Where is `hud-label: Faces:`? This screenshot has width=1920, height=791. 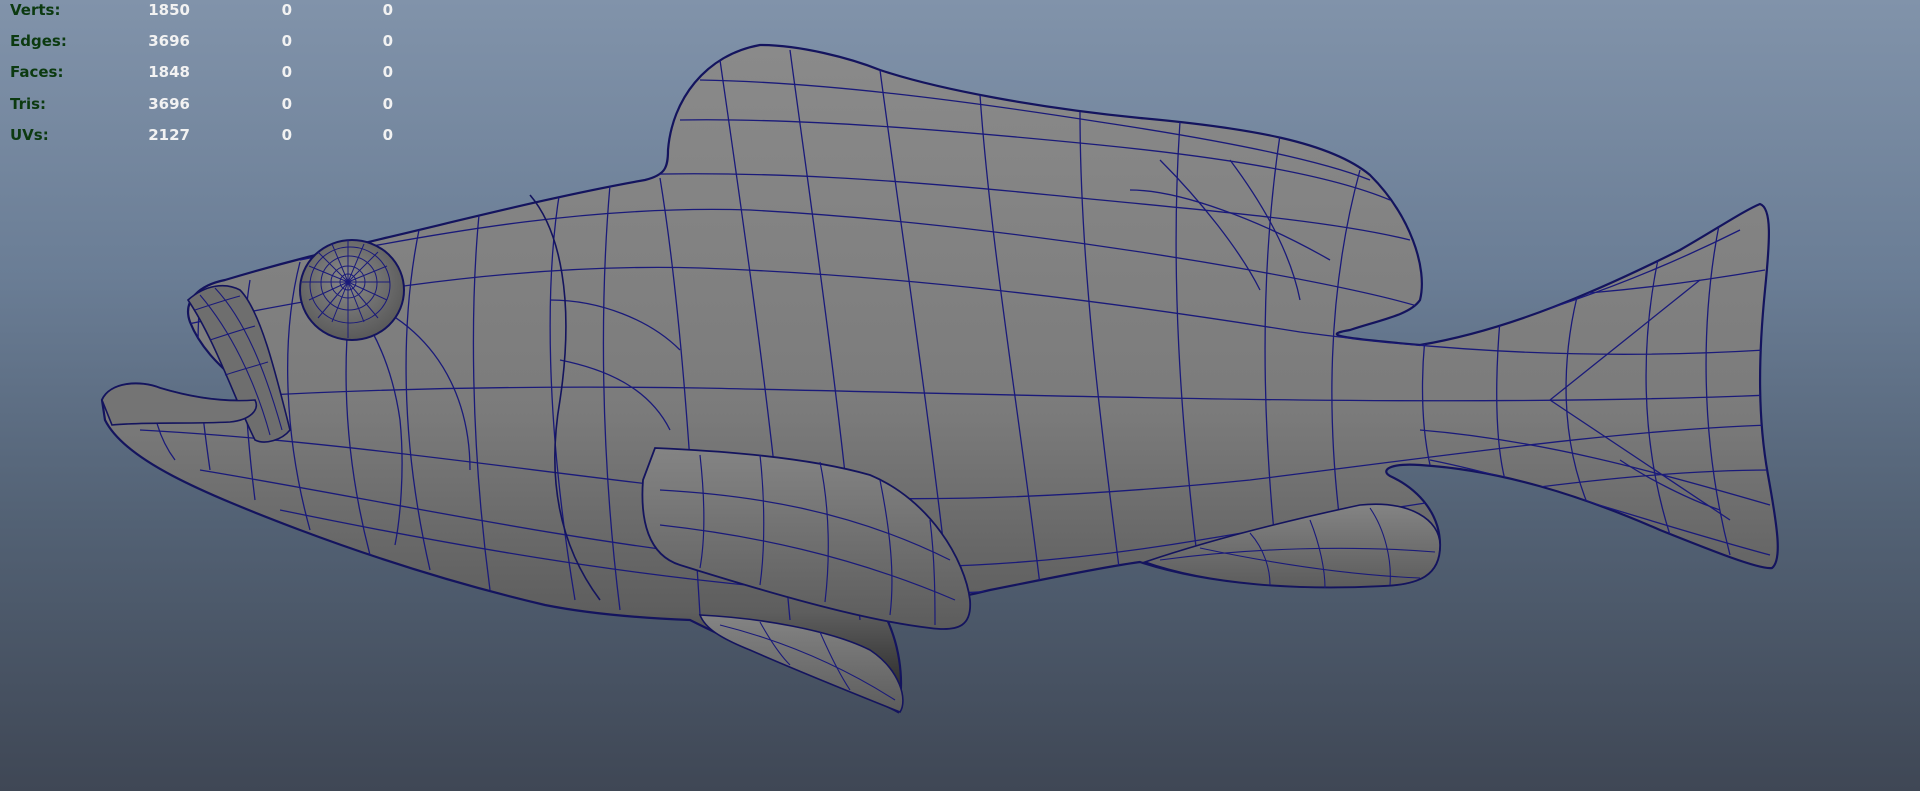
hud-label: Faces: is located at coordinates (37, 72).